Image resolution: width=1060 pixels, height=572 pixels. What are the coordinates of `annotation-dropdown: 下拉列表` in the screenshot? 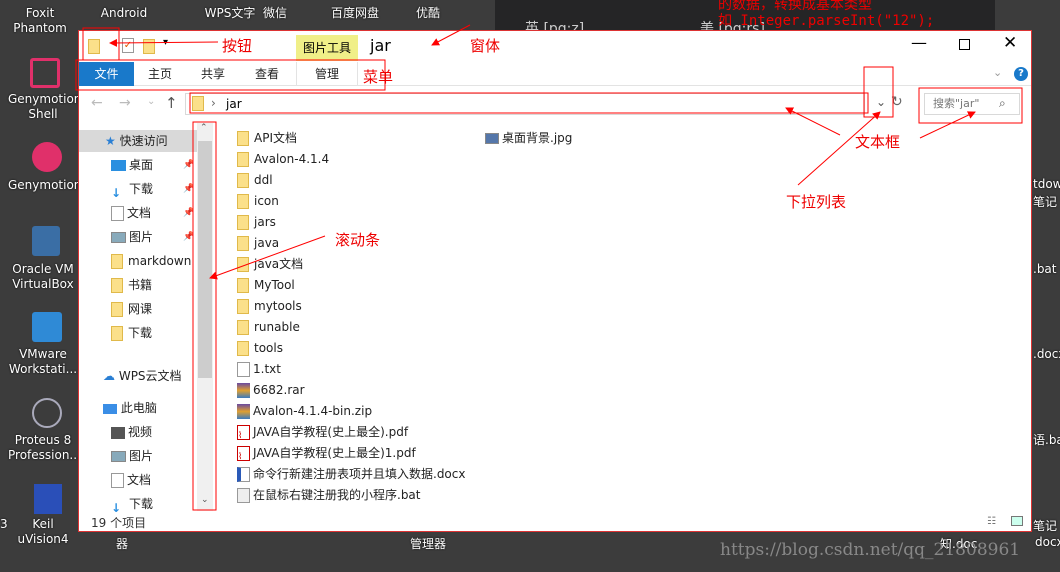 It's located at (816, 202).